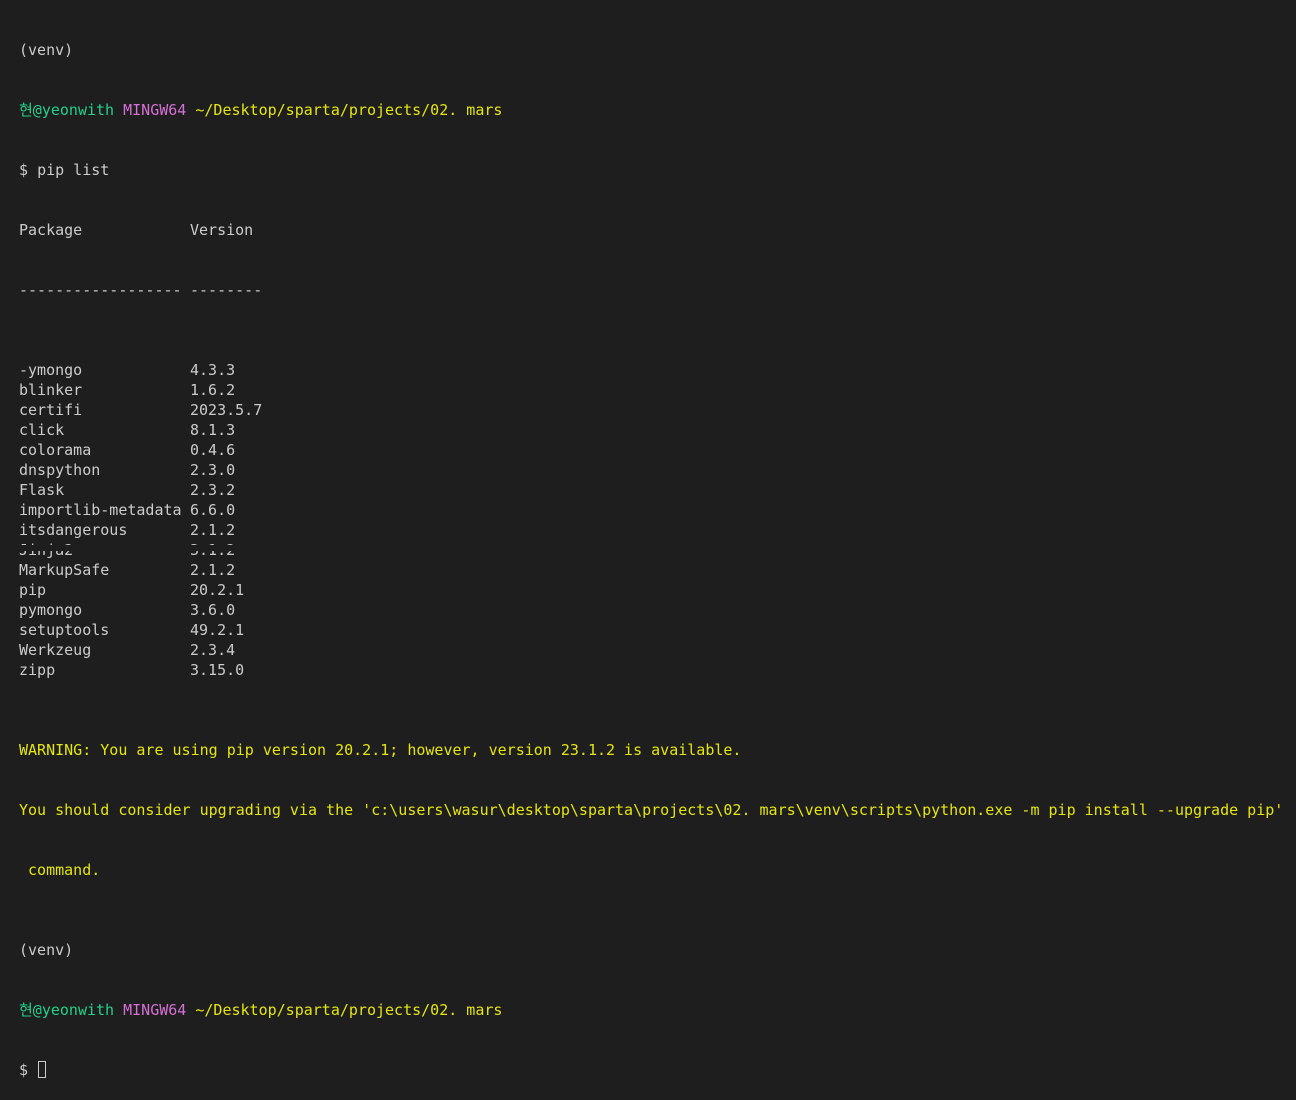  Describe the element at coordinates (64, 570) in the screenshot. I see `package-name: MarkupSafe` at that location.